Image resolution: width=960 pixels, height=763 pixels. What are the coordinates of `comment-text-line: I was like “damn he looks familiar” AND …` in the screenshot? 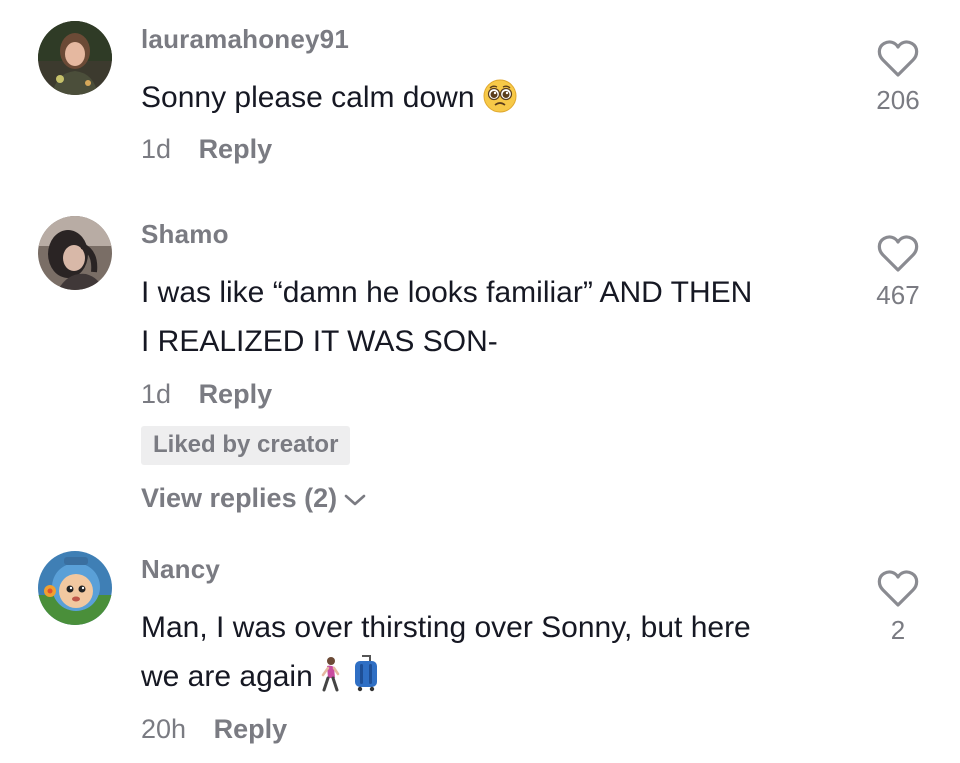 It's located at (447, 292).